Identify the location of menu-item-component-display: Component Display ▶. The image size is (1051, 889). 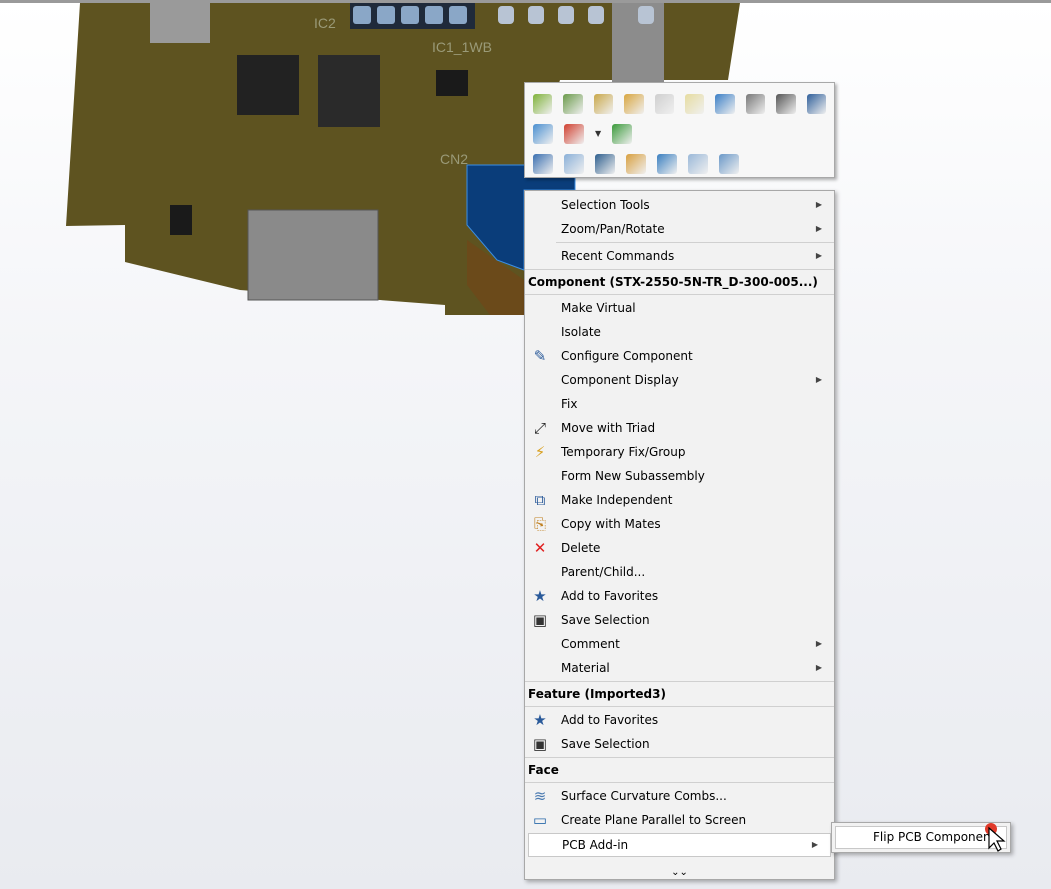
(679, 380).